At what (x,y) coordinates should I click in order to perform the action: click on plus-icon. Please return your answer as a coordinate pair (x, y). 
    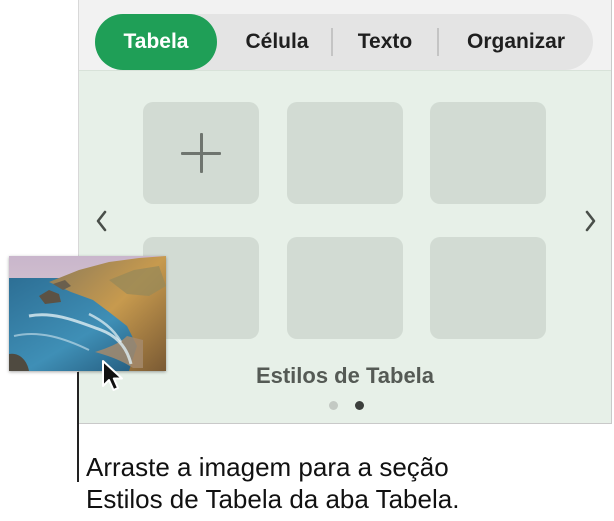
    Looking at the image, I should click on (201, 153).